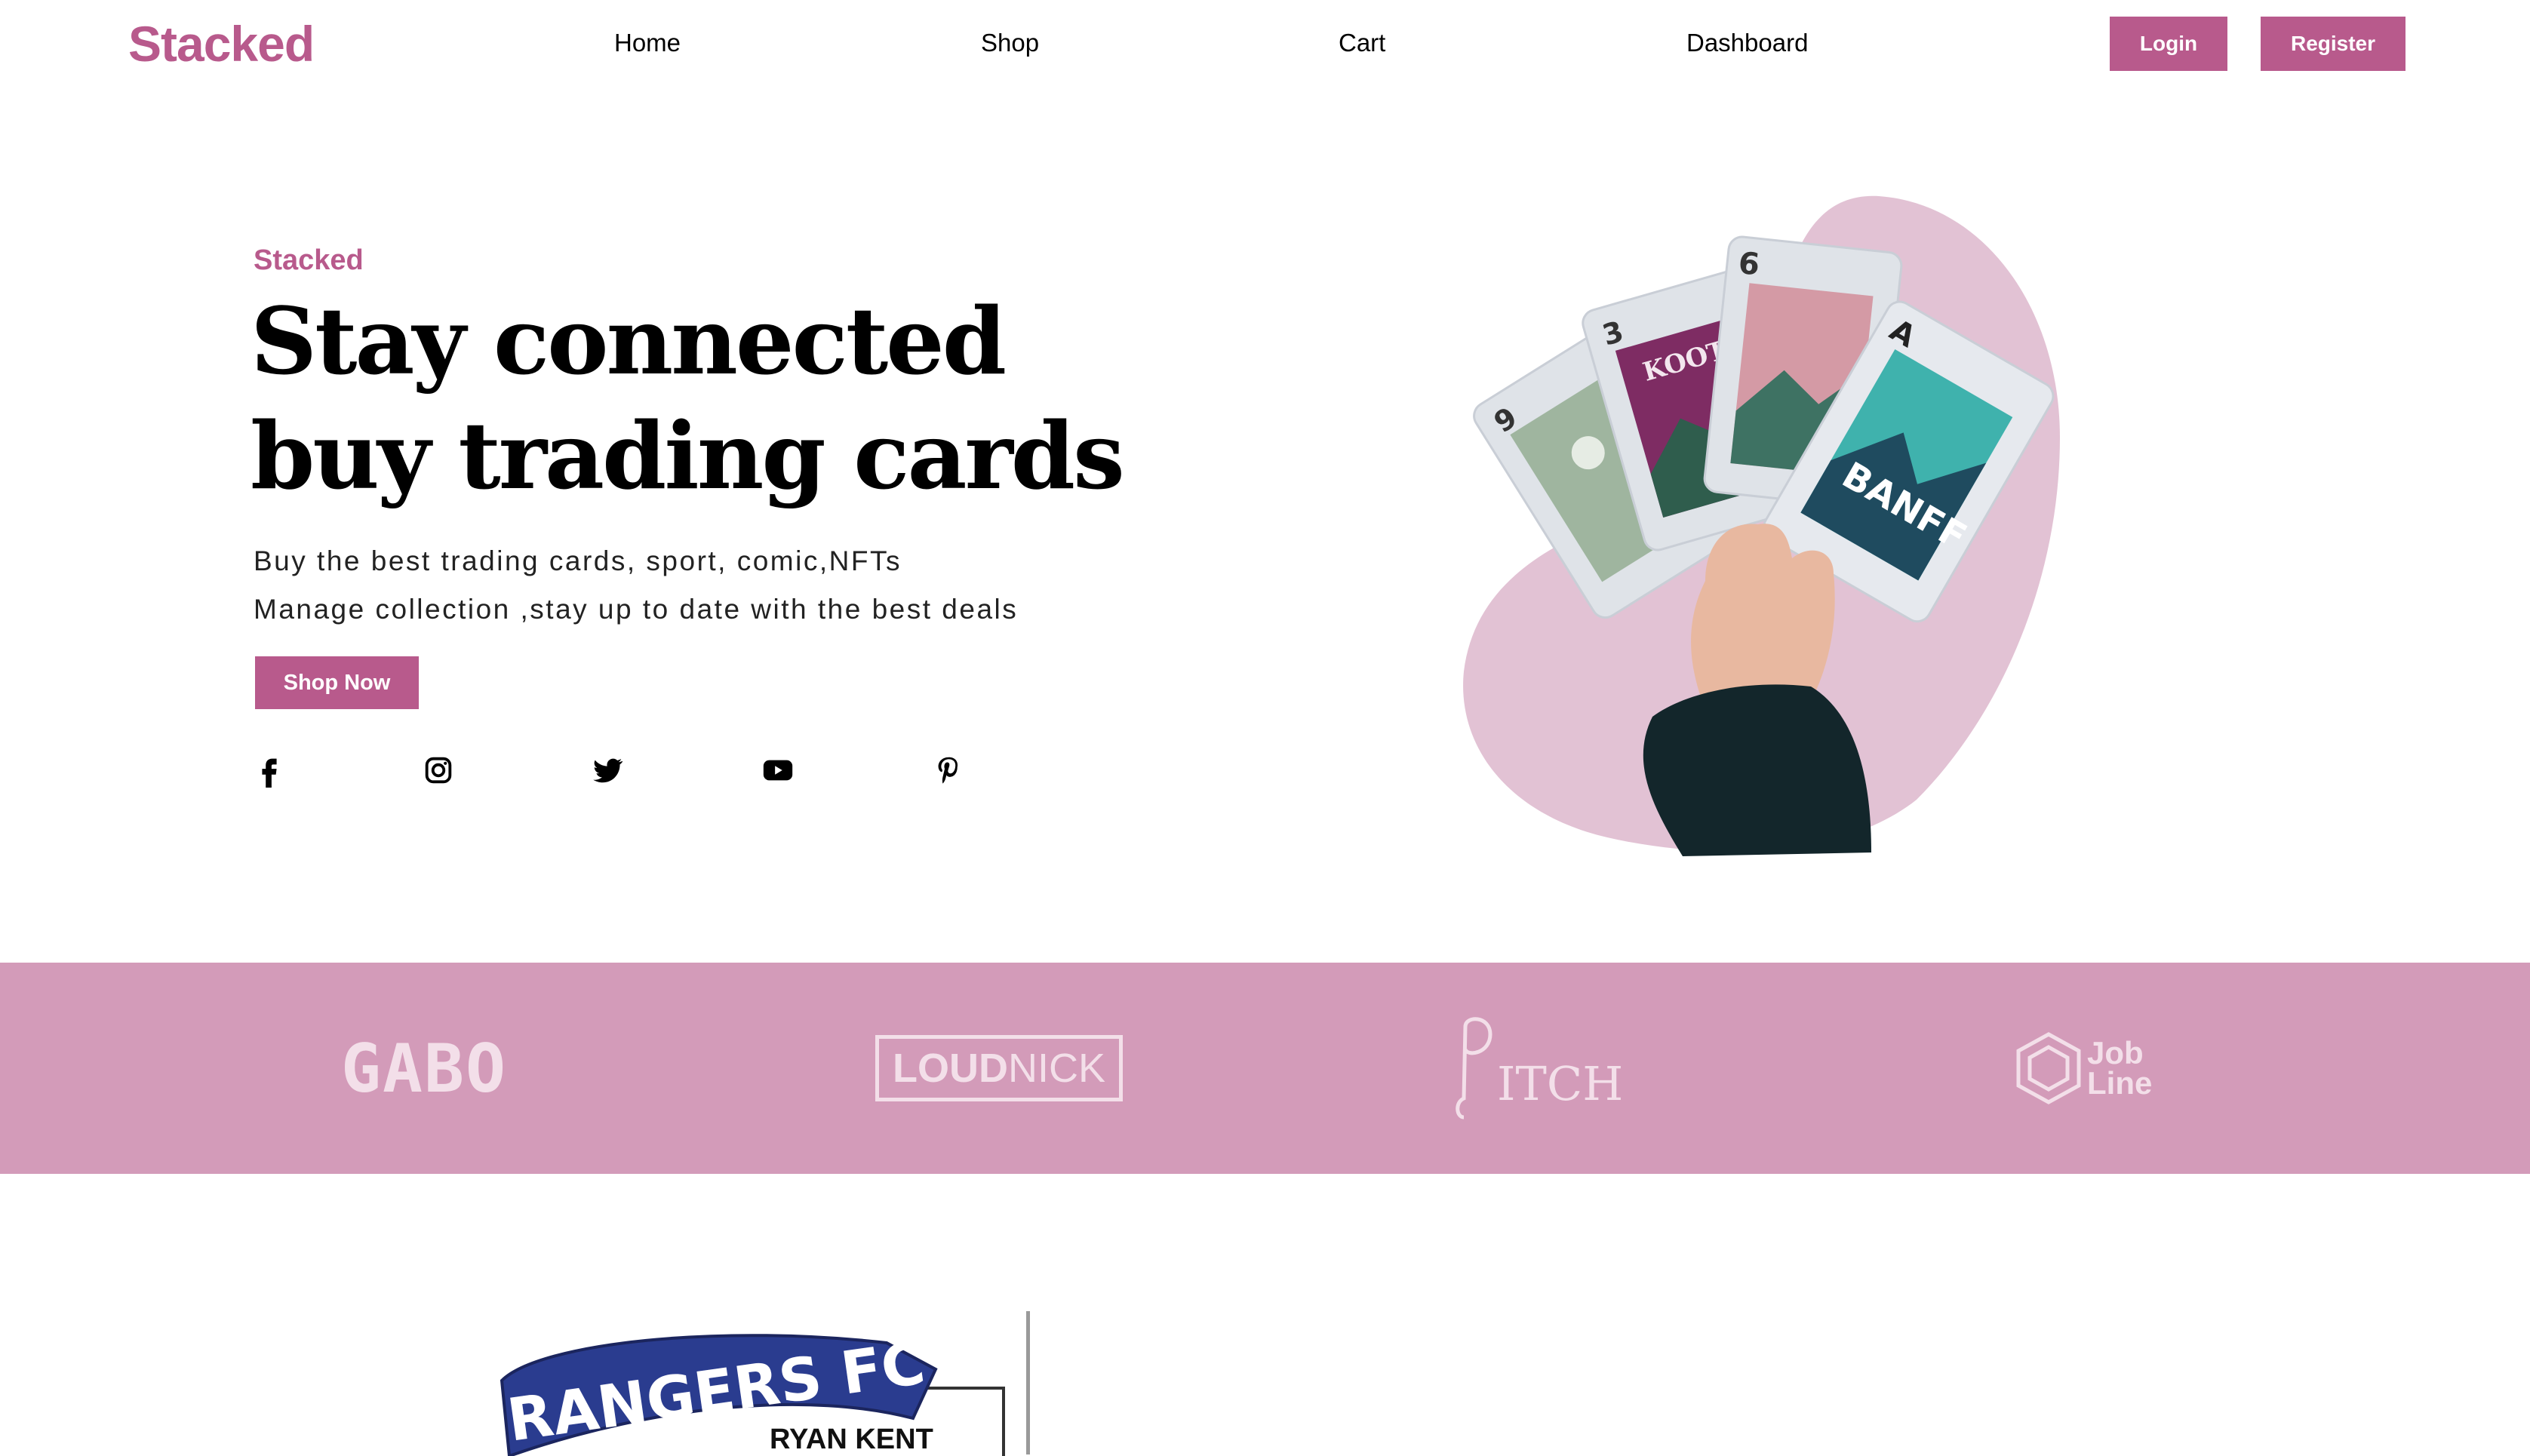 This screenshot has height=1456, width=2530. Describe the element at coordinates (607, 770) in the screenshot. I see `twitter-icon` at that location.